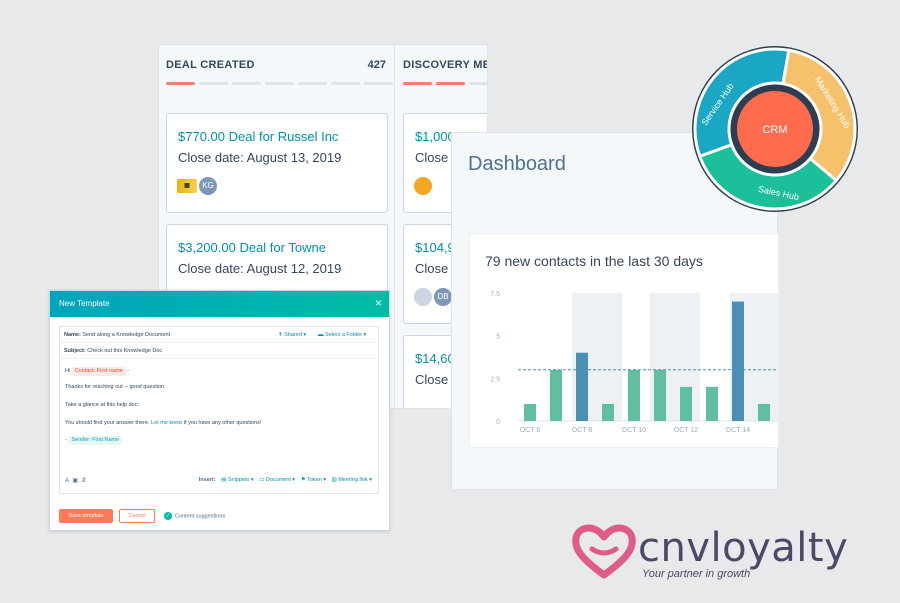  I want to click on shared-dropdown: ⇞ Shared ▾, so click(292, 335).